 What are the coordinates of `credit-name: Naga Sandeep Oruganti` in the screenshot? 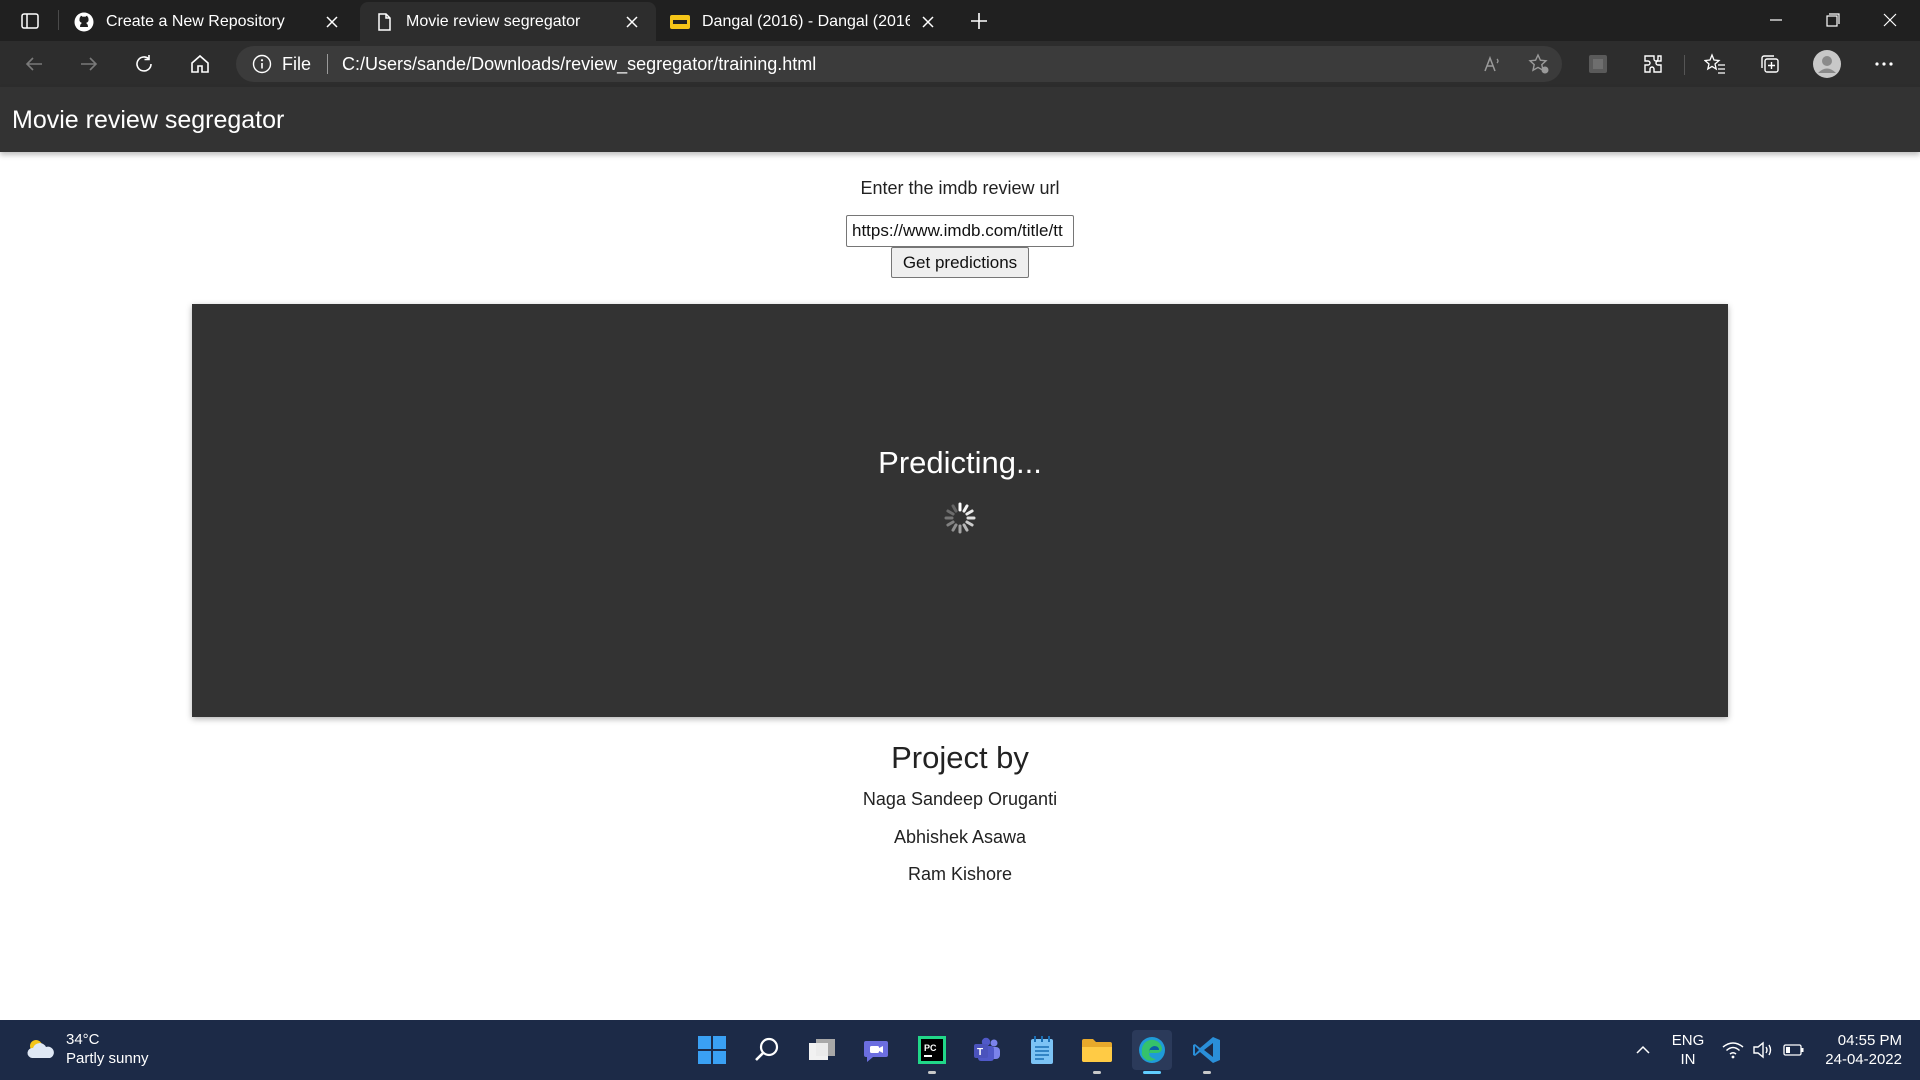 It's located at (960, 799).